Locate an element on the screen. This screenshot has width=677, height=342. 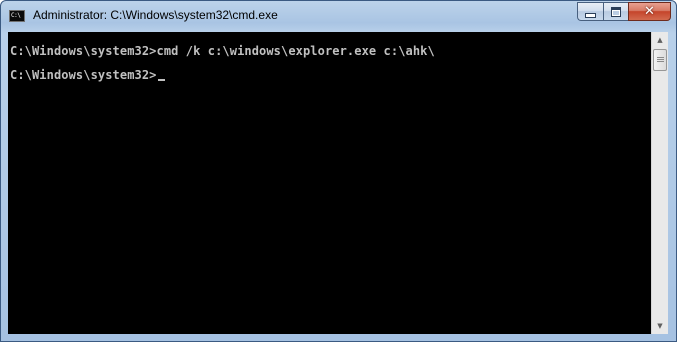
cmd-console-icon: C:\ is located at coordinates (17, 16).